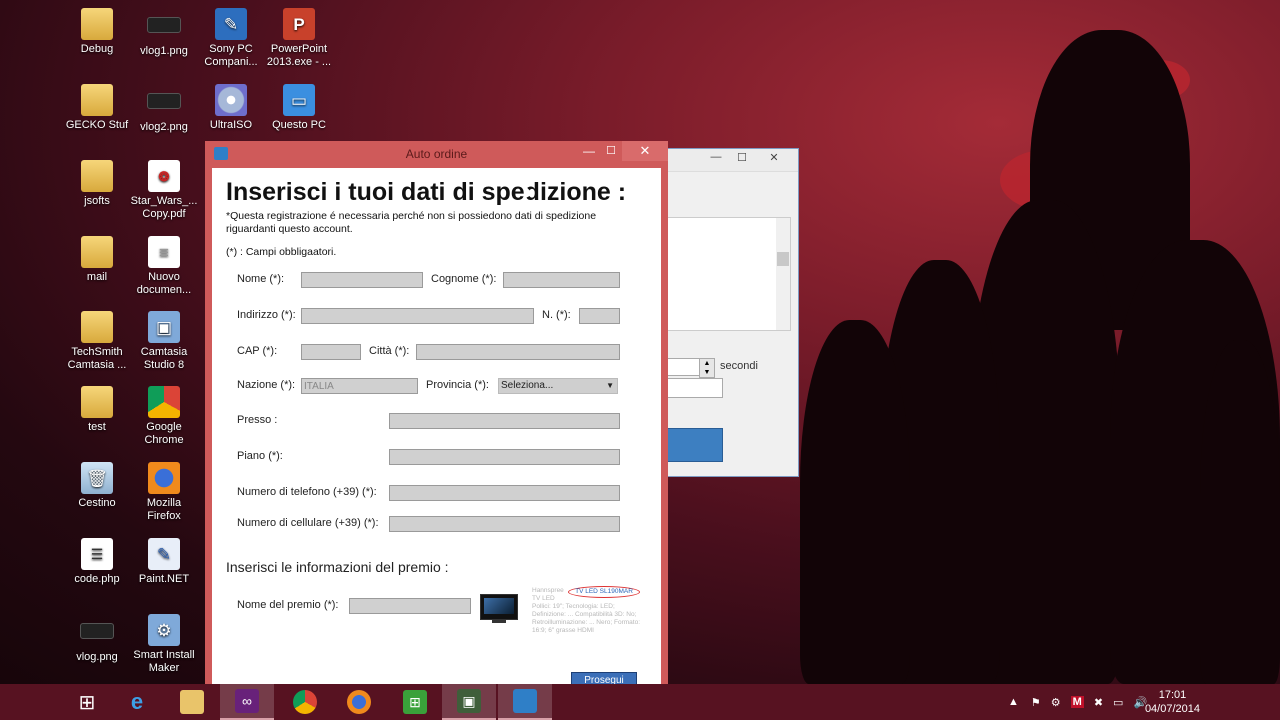  Describe the element at coordinates (1013, 702) in the screenshot. I see `show-hidden-icons-icon: ▲` at that location.